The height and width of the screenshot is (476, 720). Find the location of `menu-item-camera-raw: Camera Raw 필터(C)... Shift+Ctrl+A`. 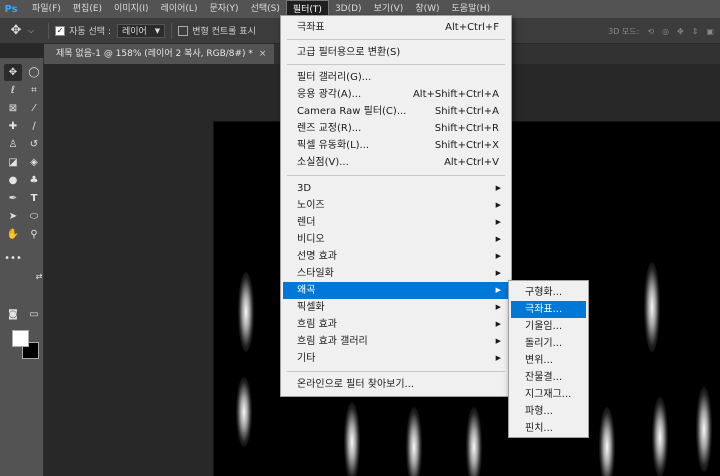

menu-item-camera-raw: Camera Raw 필터(C)... Shift+Ctrl+A is located at coordinates (396, 111).